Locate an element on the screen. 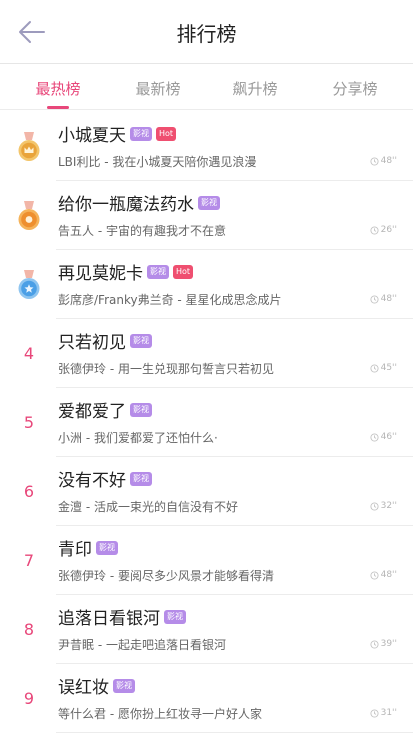 This screenshot has height=734, width=413. gold-medal-icon is located at coordinates (29, 146).